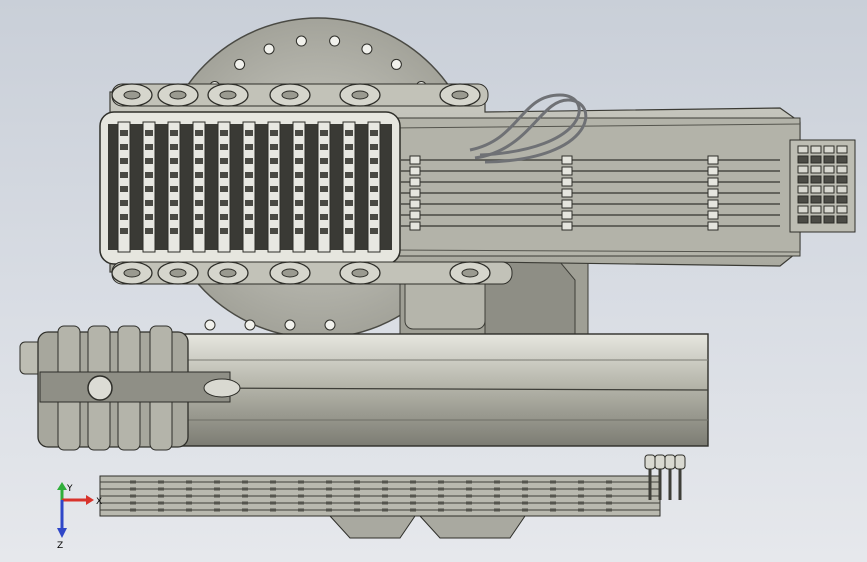 This screenshot has width=867, height=562. What do you see at coordinates (62, 491) in the screenshot?
I see `y-axis-arrow` at bounding box center [62, 491].